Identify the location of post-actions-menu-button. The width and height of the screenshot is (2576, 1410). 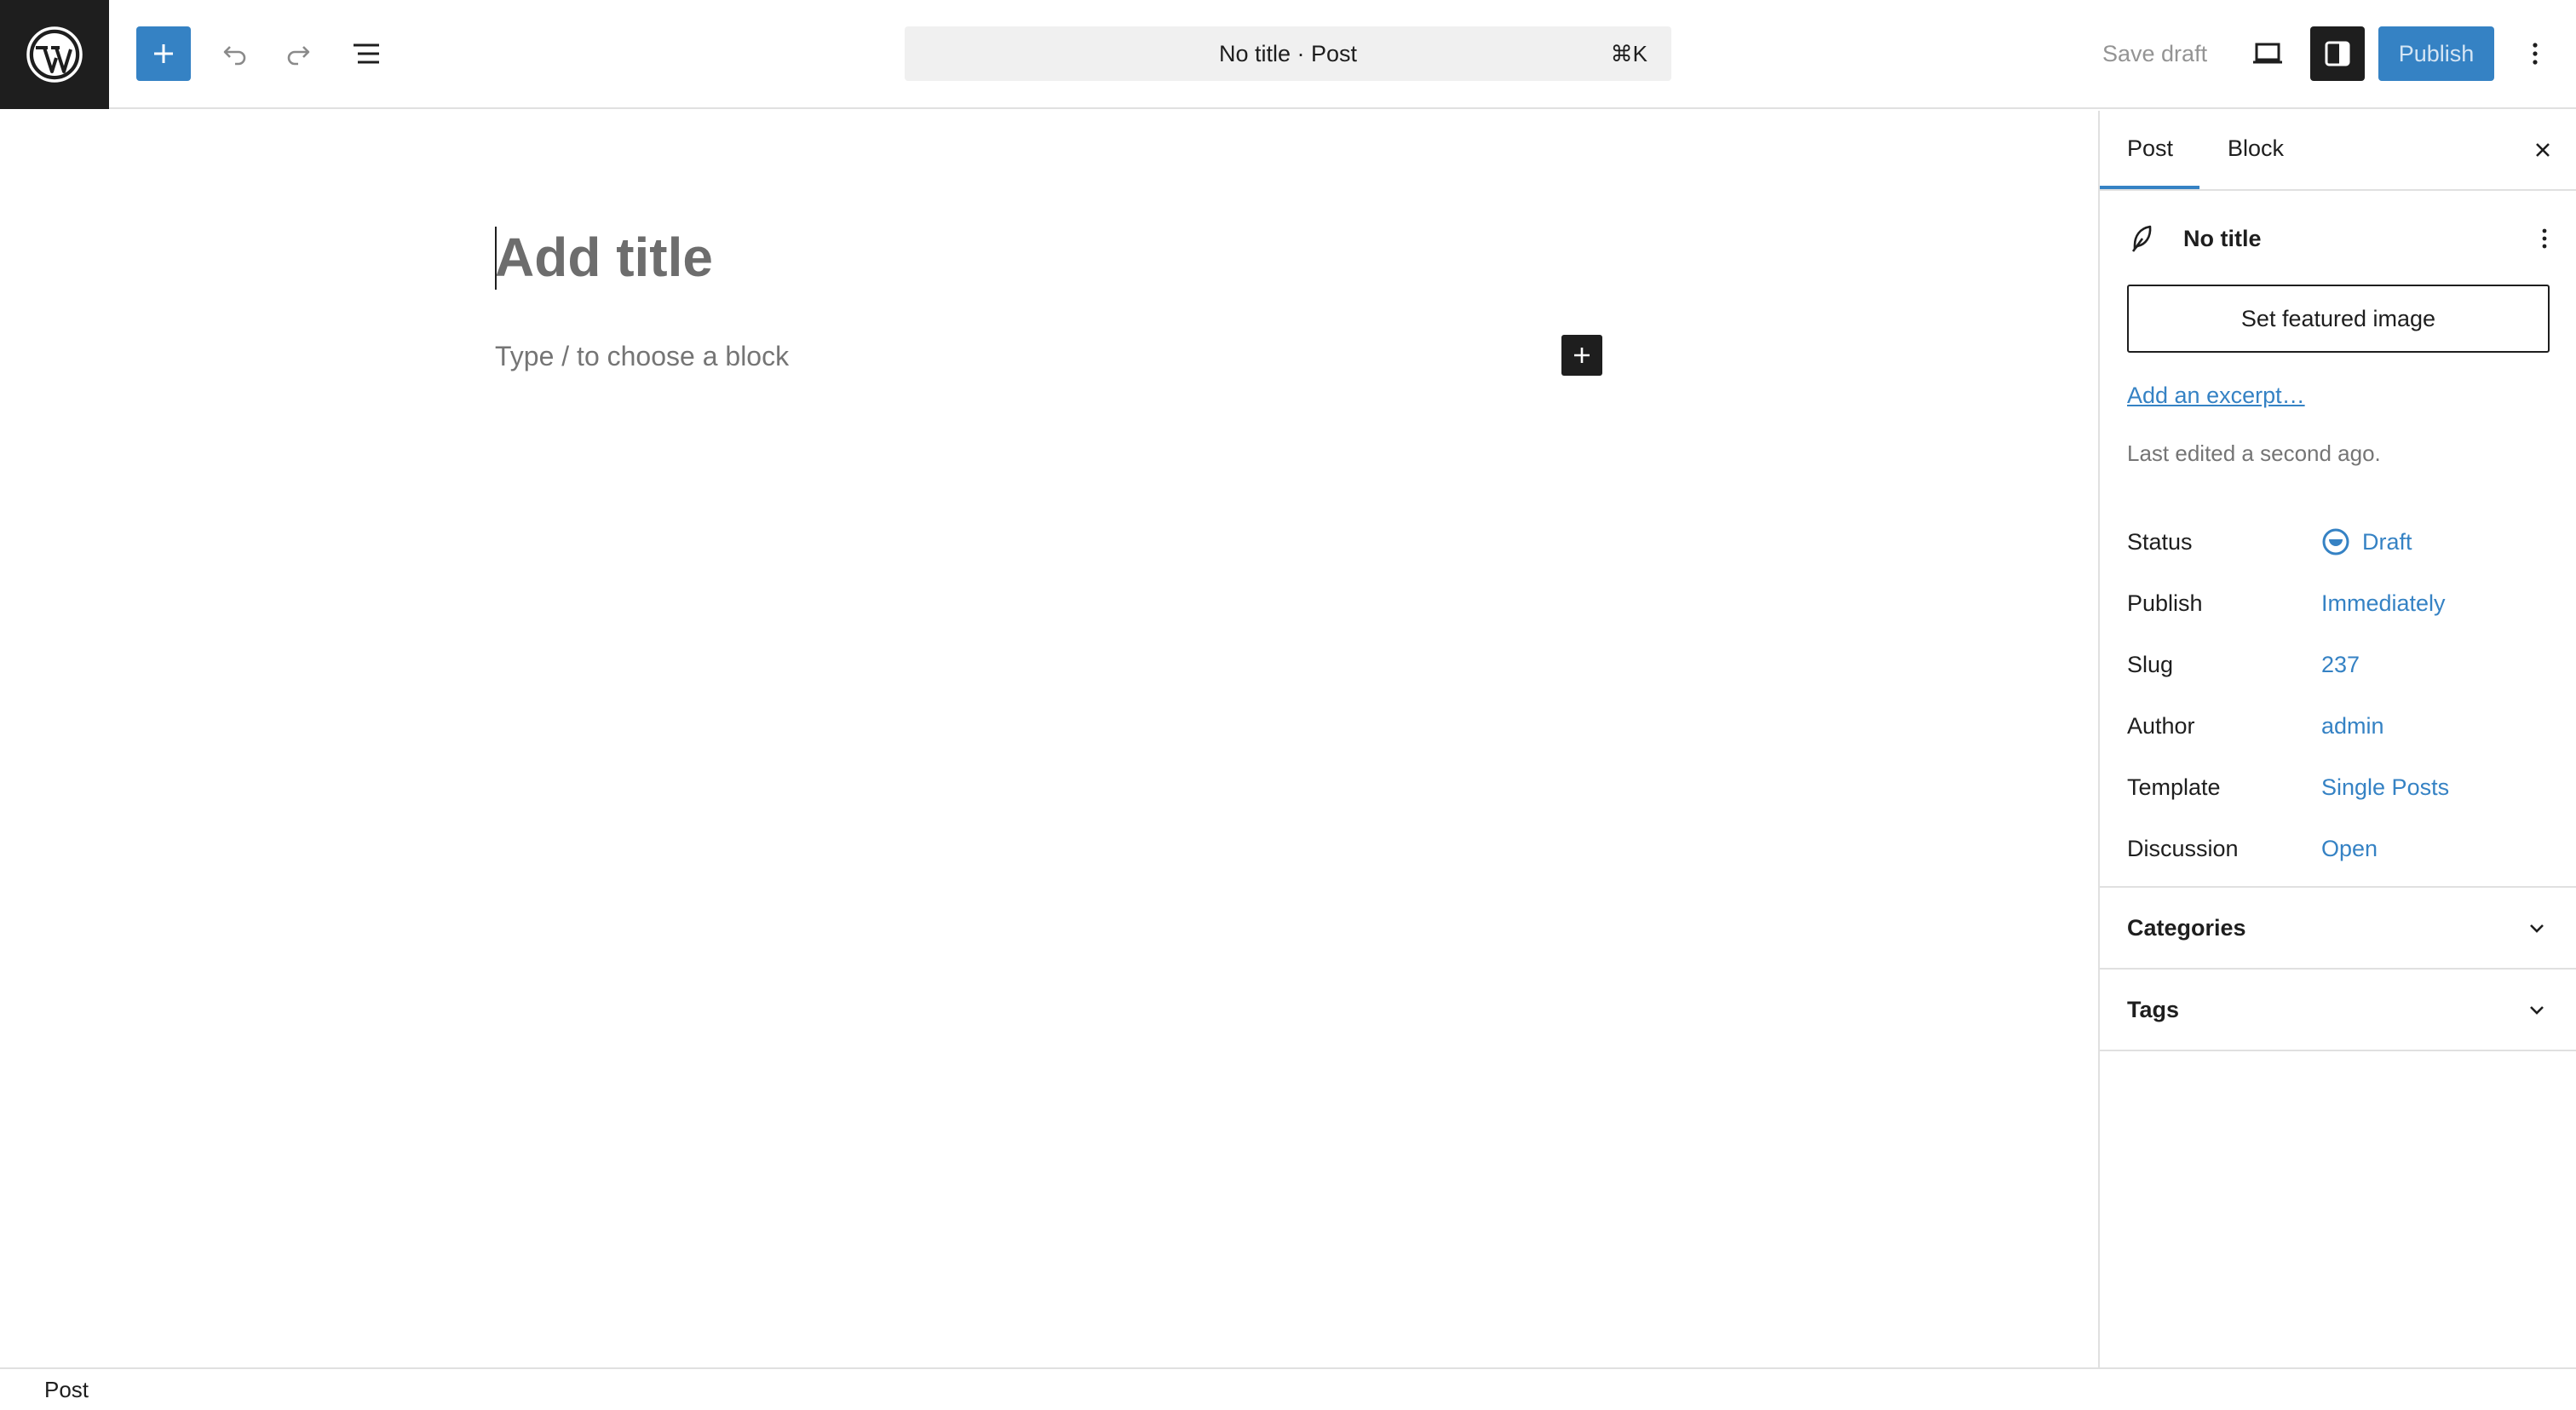
(2544, 239).